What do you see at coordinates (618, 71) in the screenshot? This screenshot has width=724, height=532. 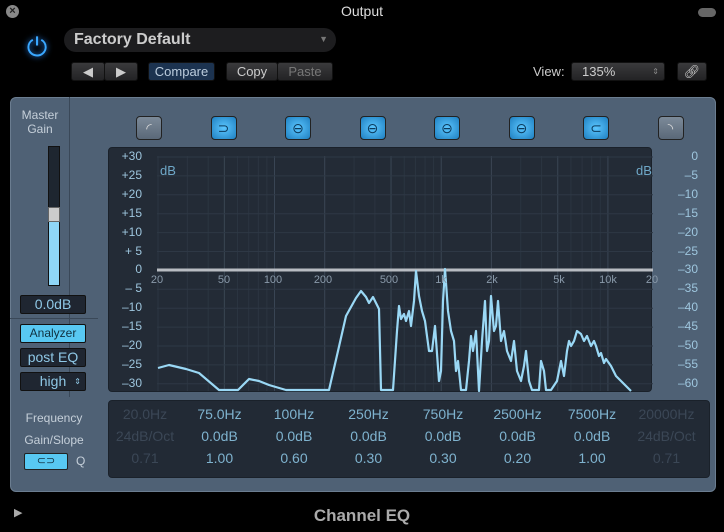 I see `view-zoom-select: 135% ⇕` at bounding box center [618, 71].